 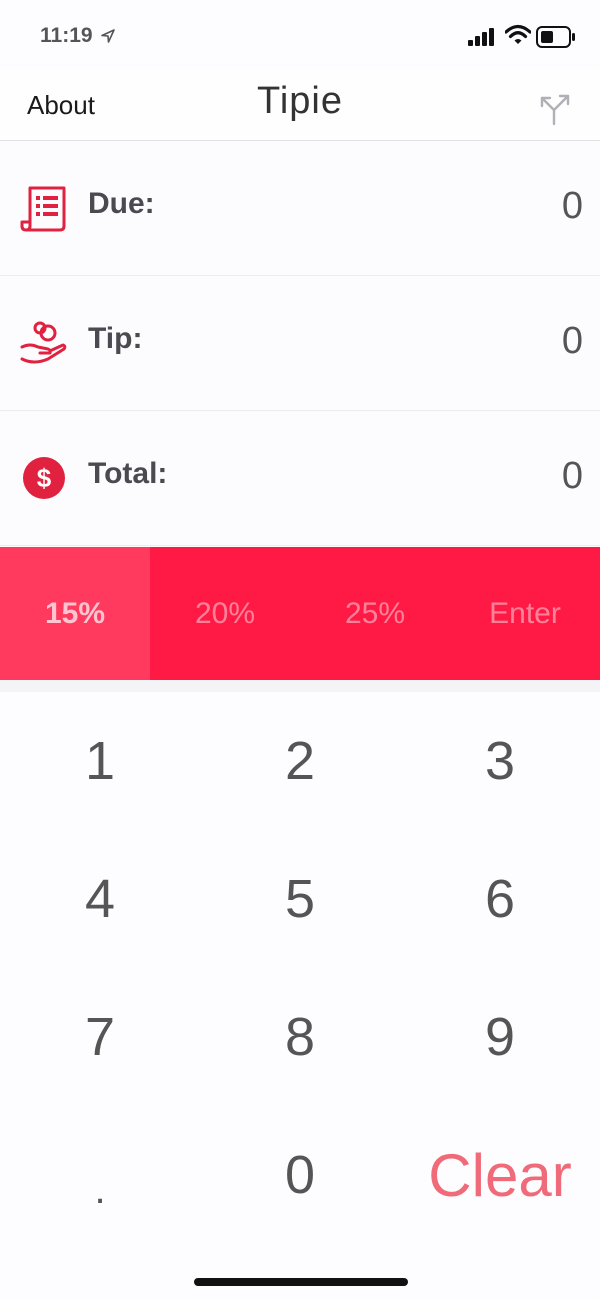 I want to click on due-value: 0, so click(x=572, y=206).